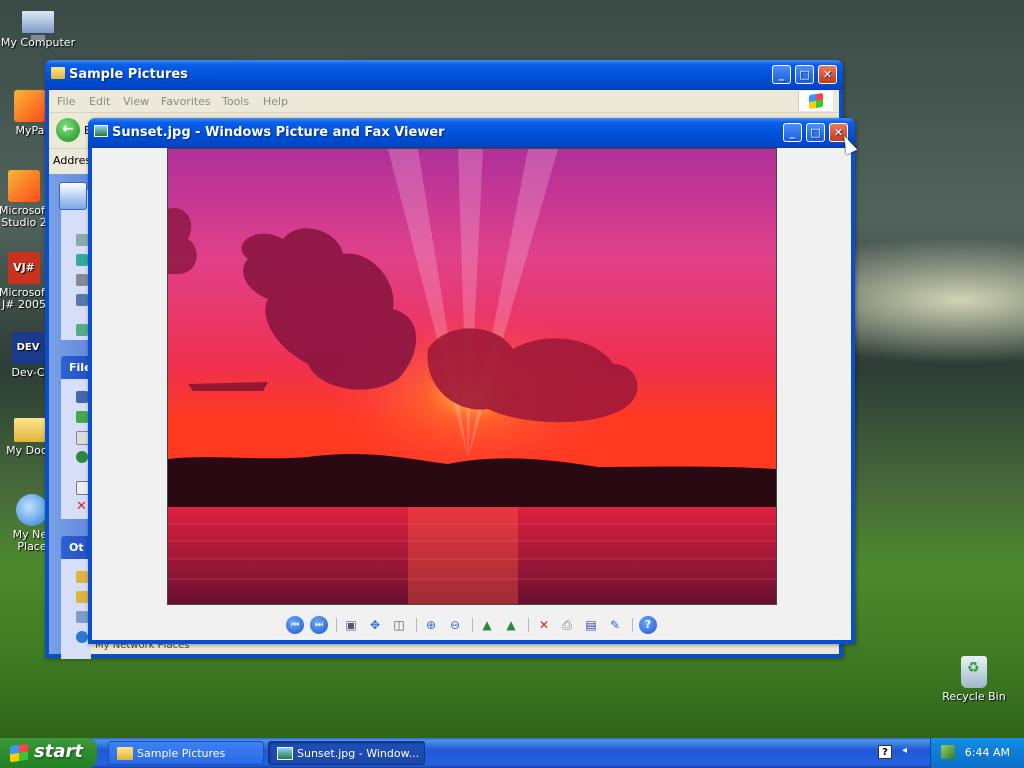  I want to click on desktop-icon-recycle-bin: Recycle Bin, so click(974, 679).